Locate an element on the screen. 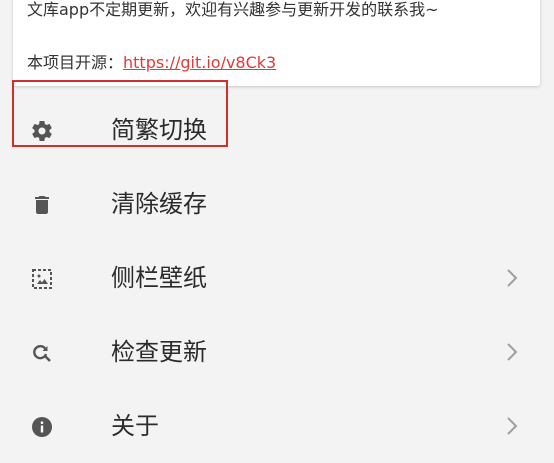 The image size is (554, 463). image-icon is located at coordinates (42, 279).